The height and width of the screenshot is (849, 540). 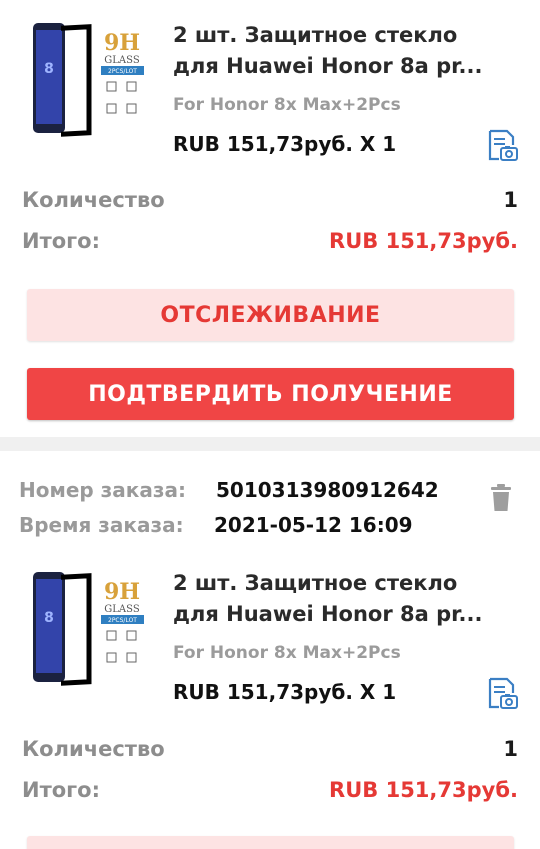 What do you see at coordinates (327, 490) in the screenshot?
I see `order-number: 5010313980912642` at bounding box center [327, 490].